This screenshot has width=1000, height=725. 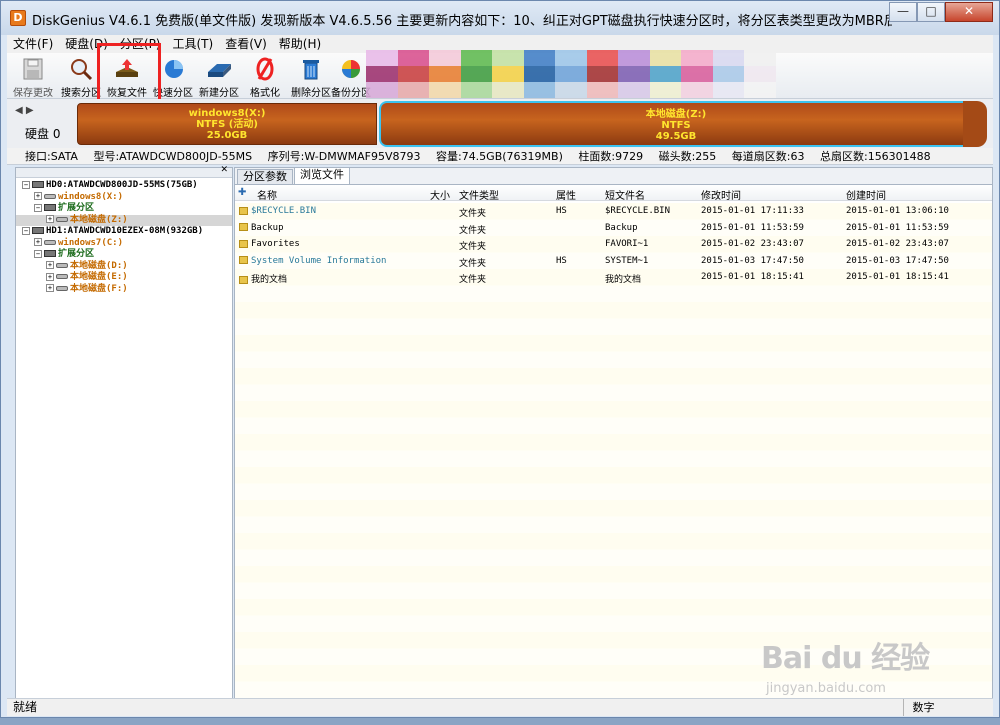 I want to click on close-pane-icon: ✕, so click(x=224, y=170).